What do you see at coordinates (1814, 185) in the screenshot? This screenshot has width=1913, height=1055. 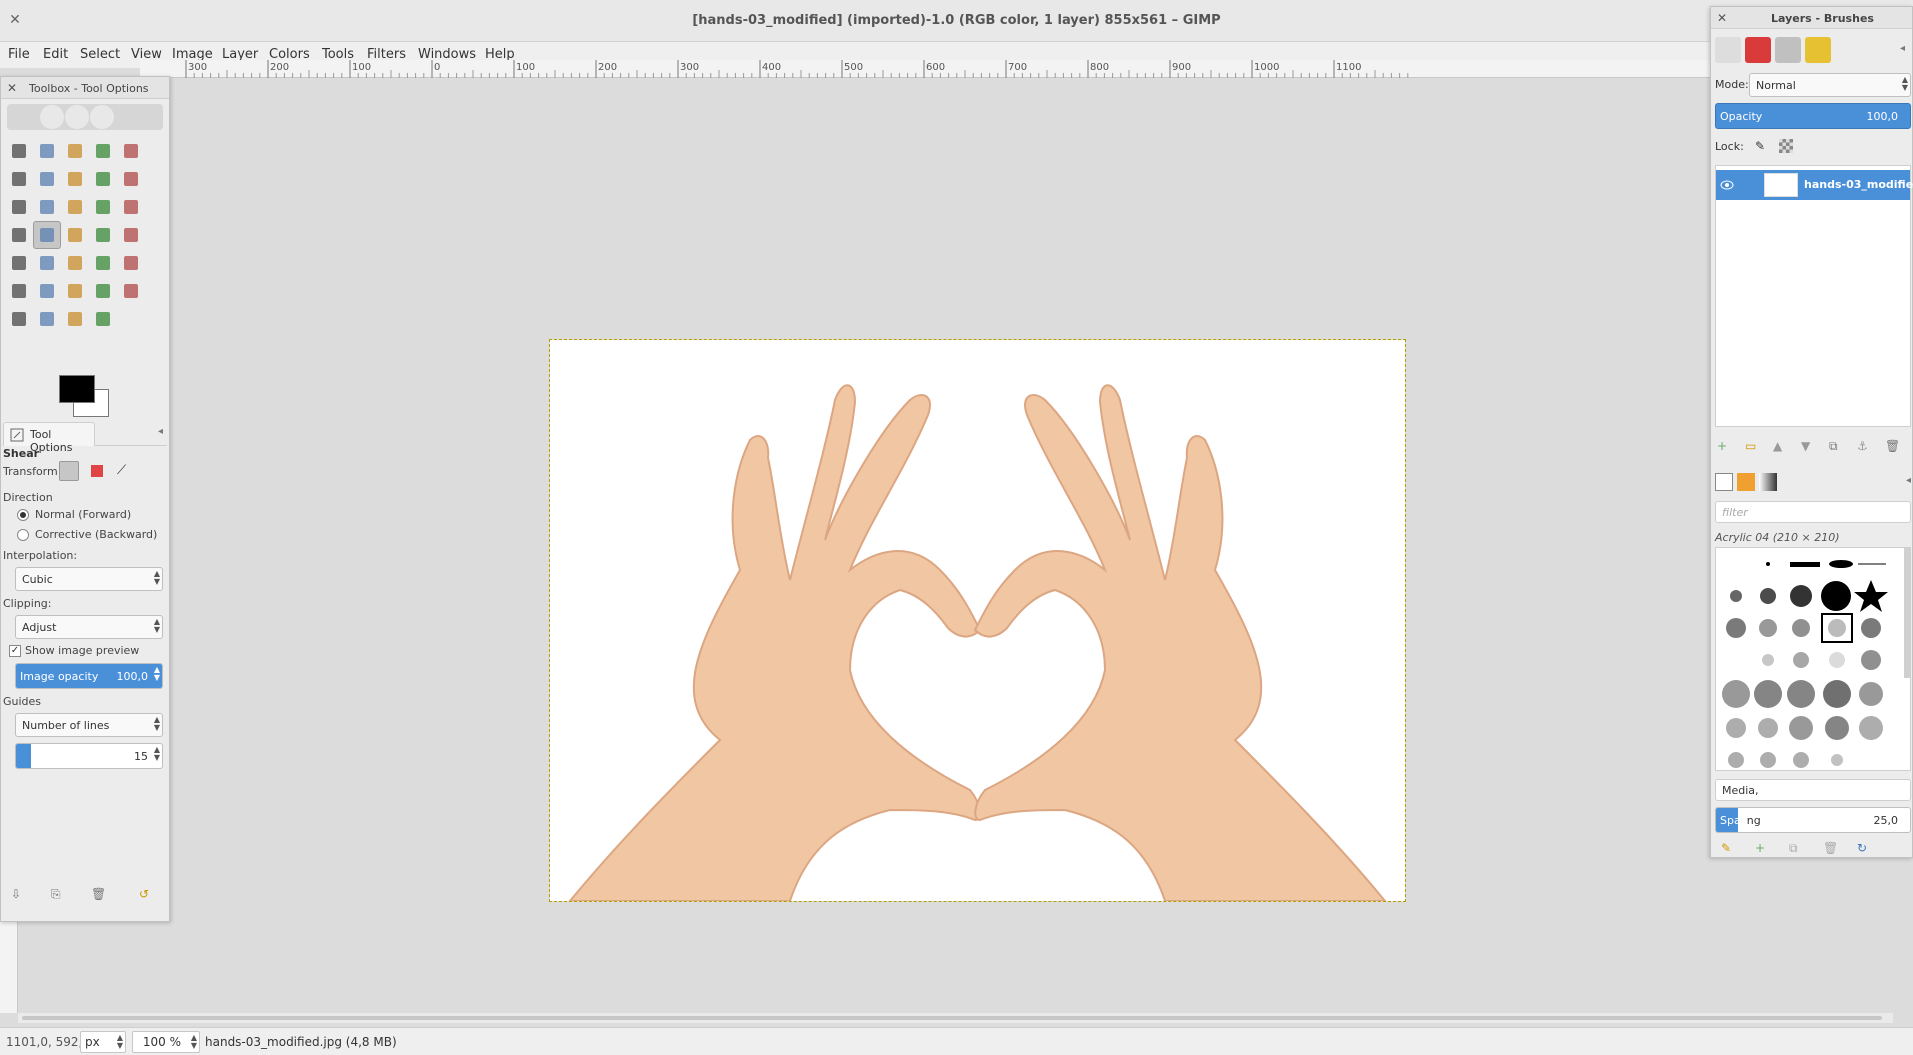 I see `layer-row: hands-03_modified.jpg` at bounding box center [1814, 185].